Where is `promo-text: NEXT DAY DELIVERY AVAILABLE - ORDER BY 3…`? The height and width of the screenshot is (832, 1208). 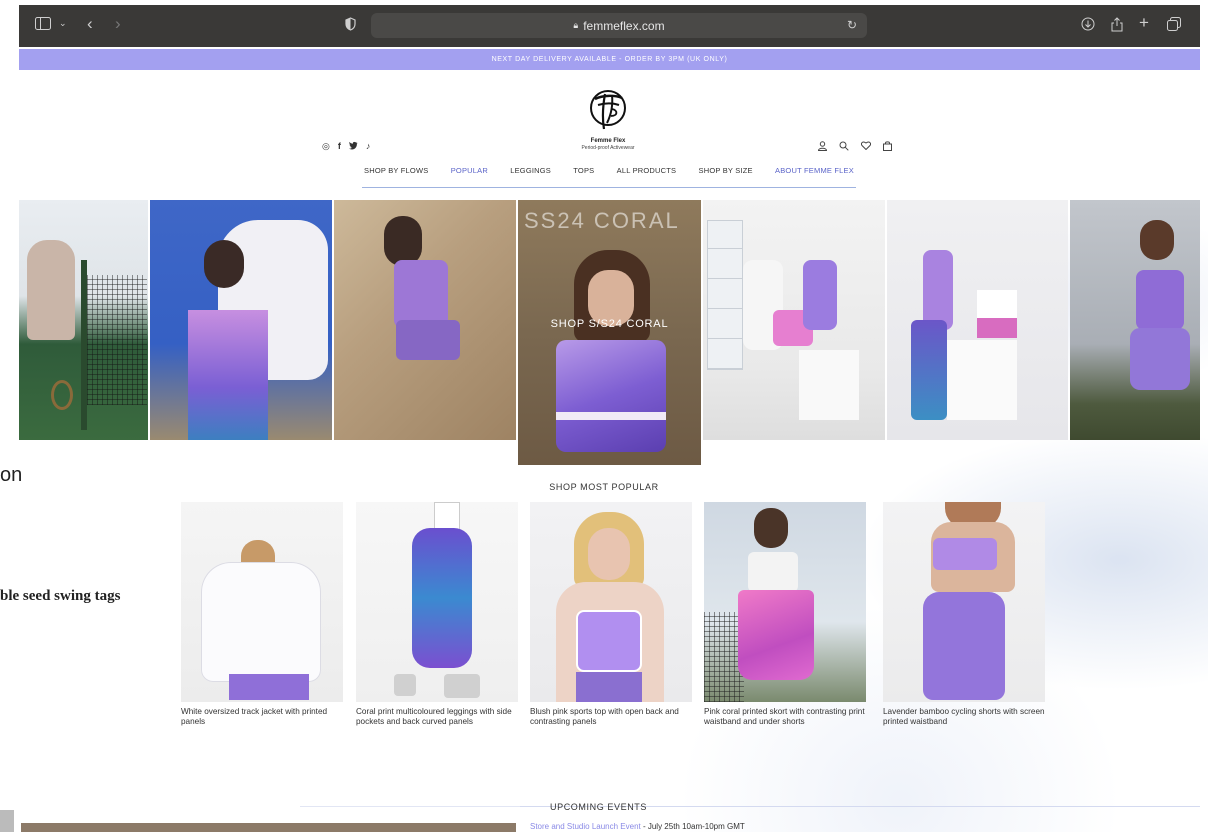 promo-text: NEXT DAY DELIVERY AVAILABLE - ORDER BY 3… is located at coordinates (609, 59).